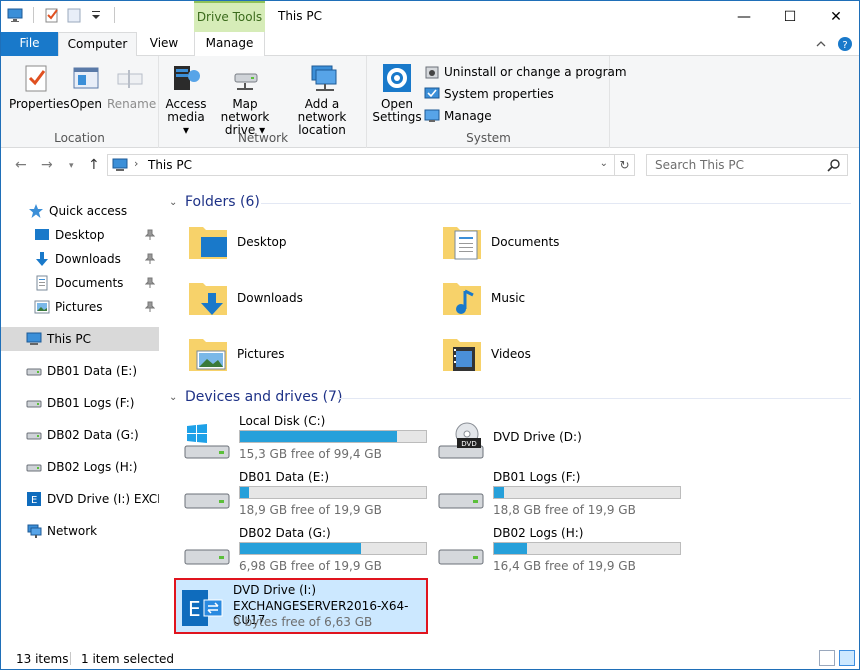 The width and height of the screenshot is (860, 670). I want to click on folder-pictures: Pictures, so click(305, 354).